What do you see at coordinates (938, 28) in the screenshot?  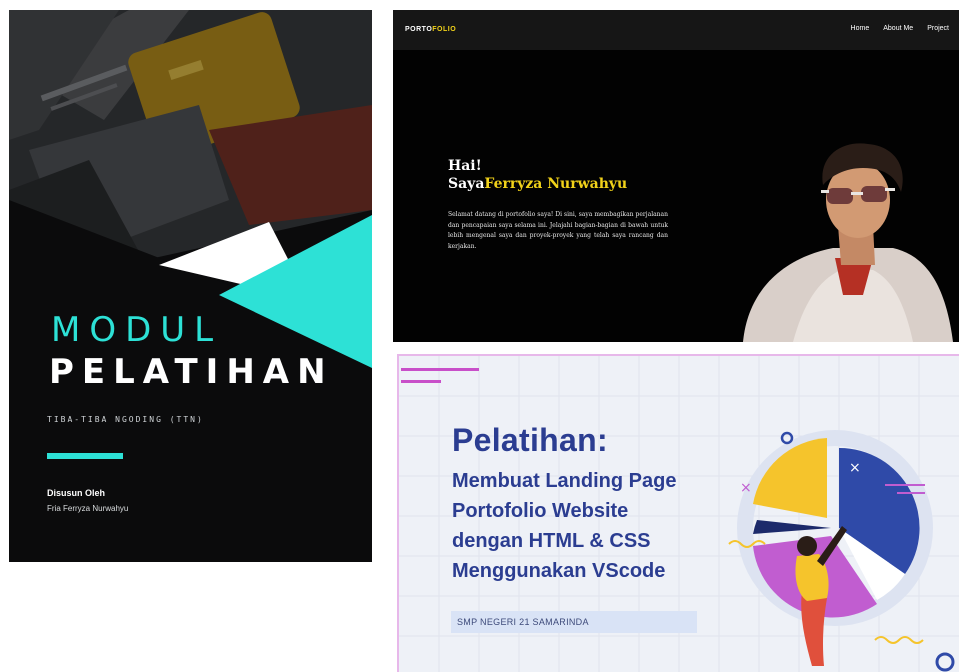 I see `nav-project: Project` at bounding box center [938, 28].